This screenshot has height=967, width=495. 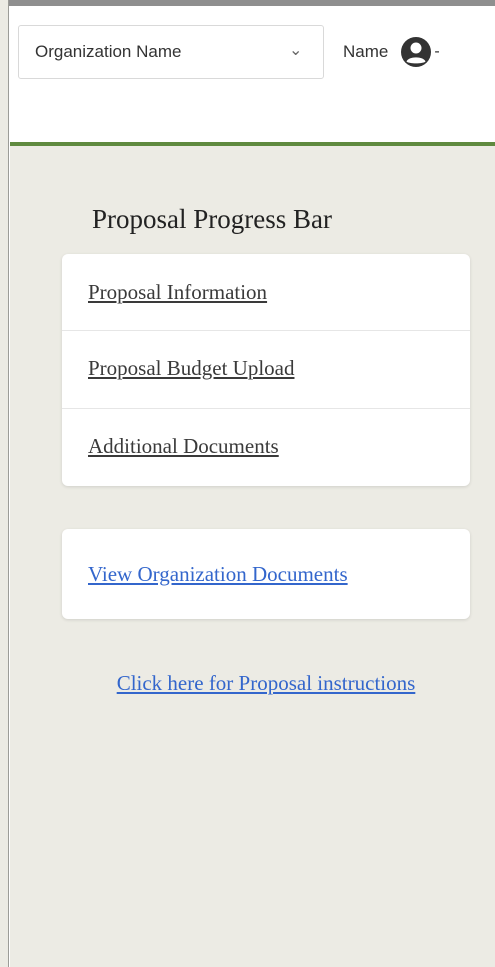 I want to click on dropdown-caret-icon: ⌄, so click(x=296, y=50).